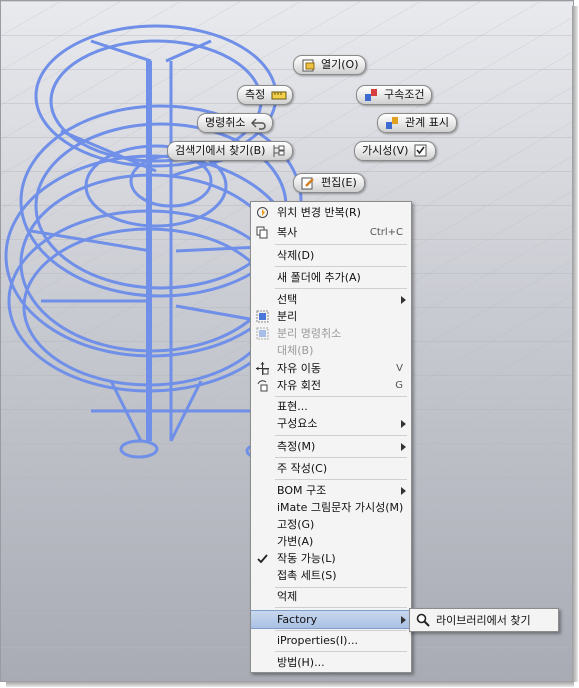 Image resolution: width=579 pixels, height=688 pixels. I want to click on visibility-toggle: 가시성(V), so click(395, 151).